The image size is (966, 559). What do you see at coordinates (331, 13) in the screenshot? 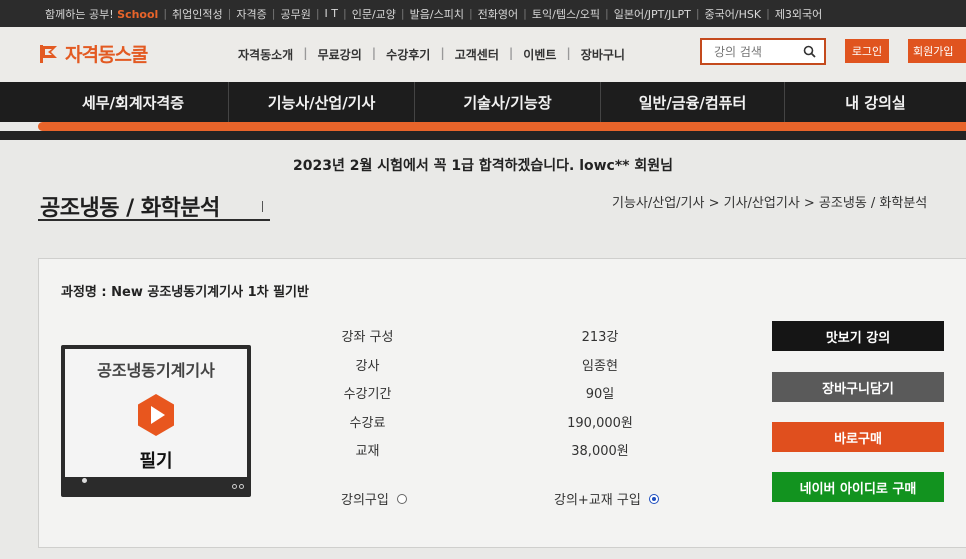
I see `topbar-item: I T` at bounding box center [331, 13].